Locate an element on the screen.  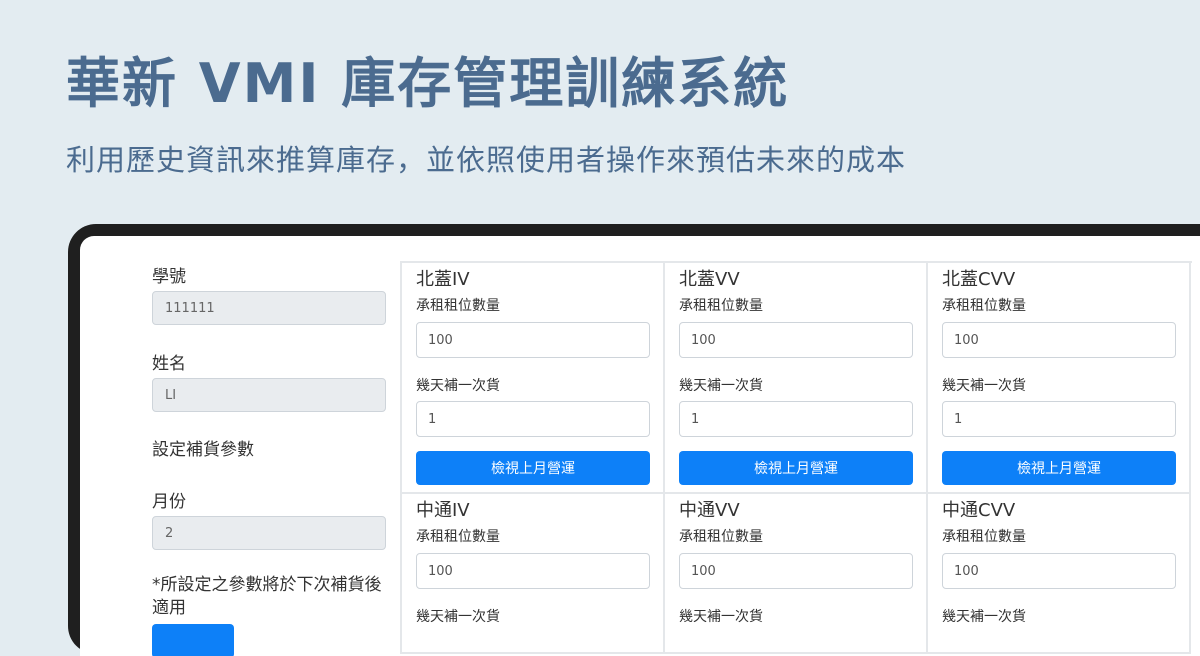
page-title: 華新 VMI 庫存管理訓練系統 is located at coordinates (428, 83).